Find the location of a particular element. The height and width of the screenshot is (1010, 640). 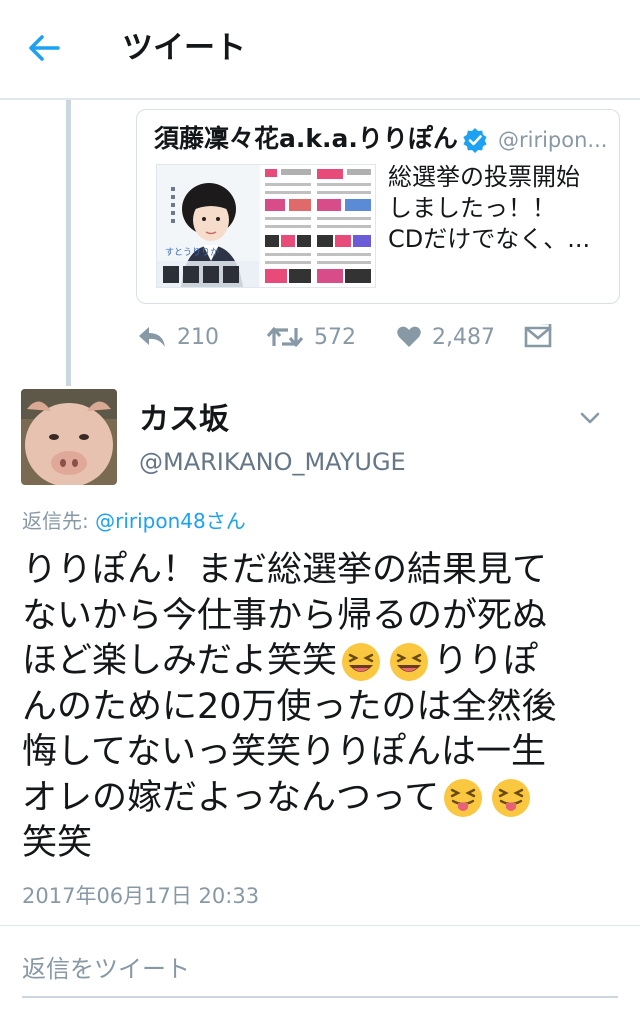

reply-input: 返信をツイート is located at coordinates (106, 969).